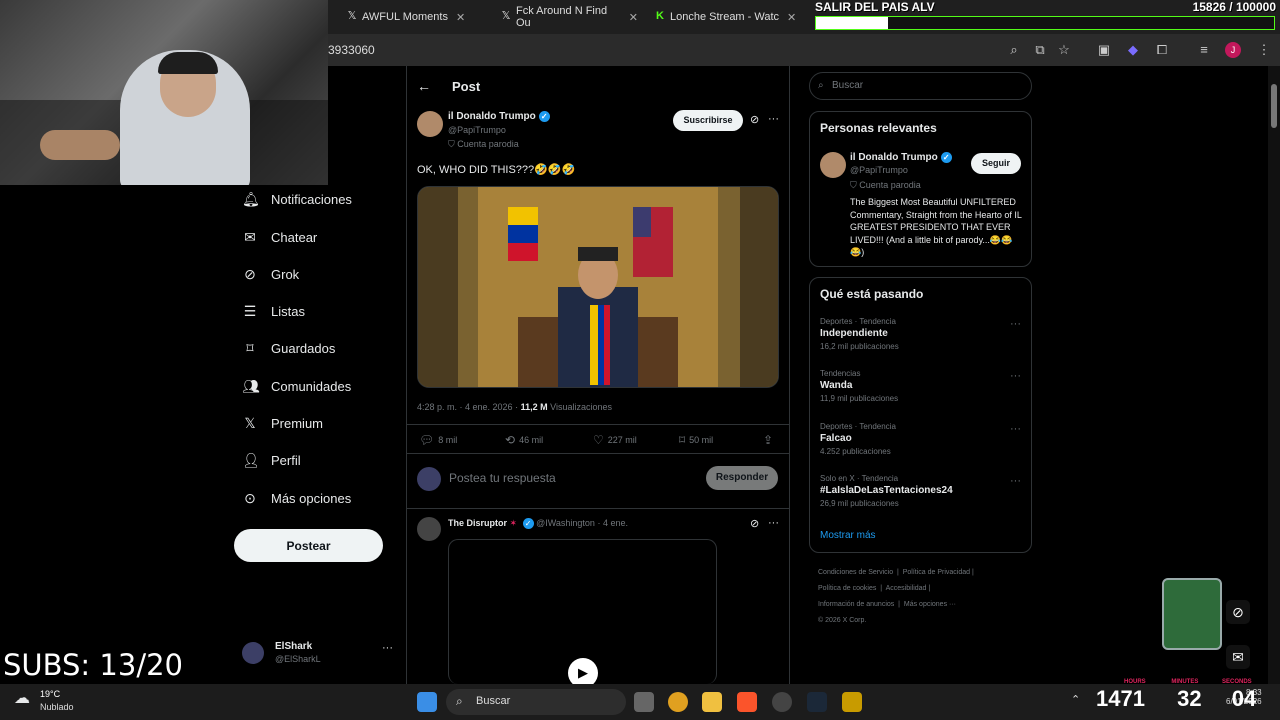 The width and height of the screenshot is (1280, 720). I want to click on search-icon: ⌕, so click(459, 701).